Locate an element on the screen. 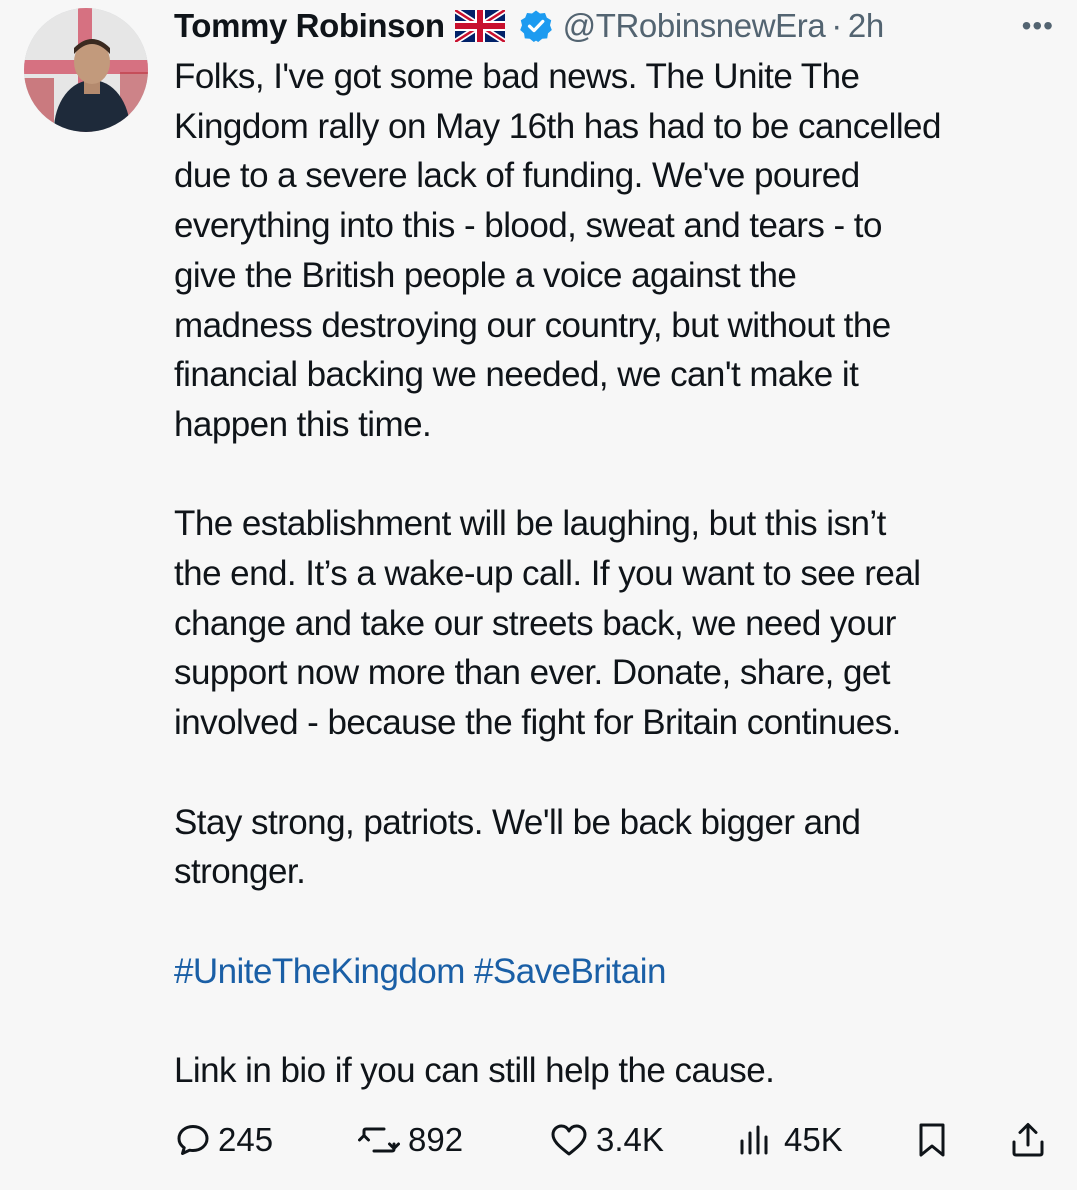 The image size is (1077, 1190). verified-badge-icon is located at coordinates (536, 26).